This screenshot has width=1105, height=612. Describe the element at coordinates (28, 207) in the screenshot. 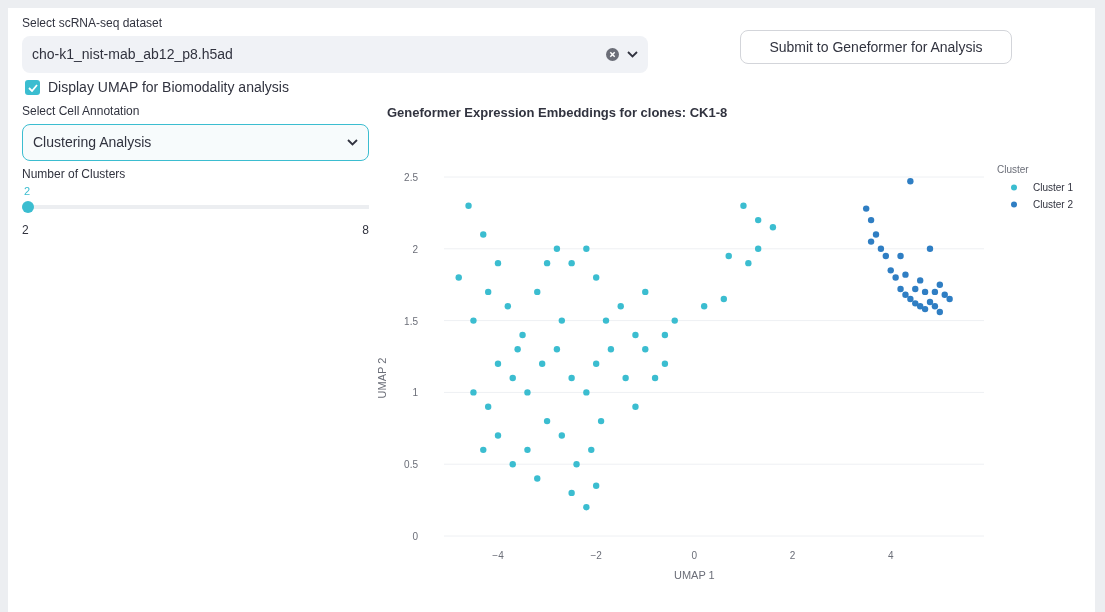

I see `slider-handle` at that location.